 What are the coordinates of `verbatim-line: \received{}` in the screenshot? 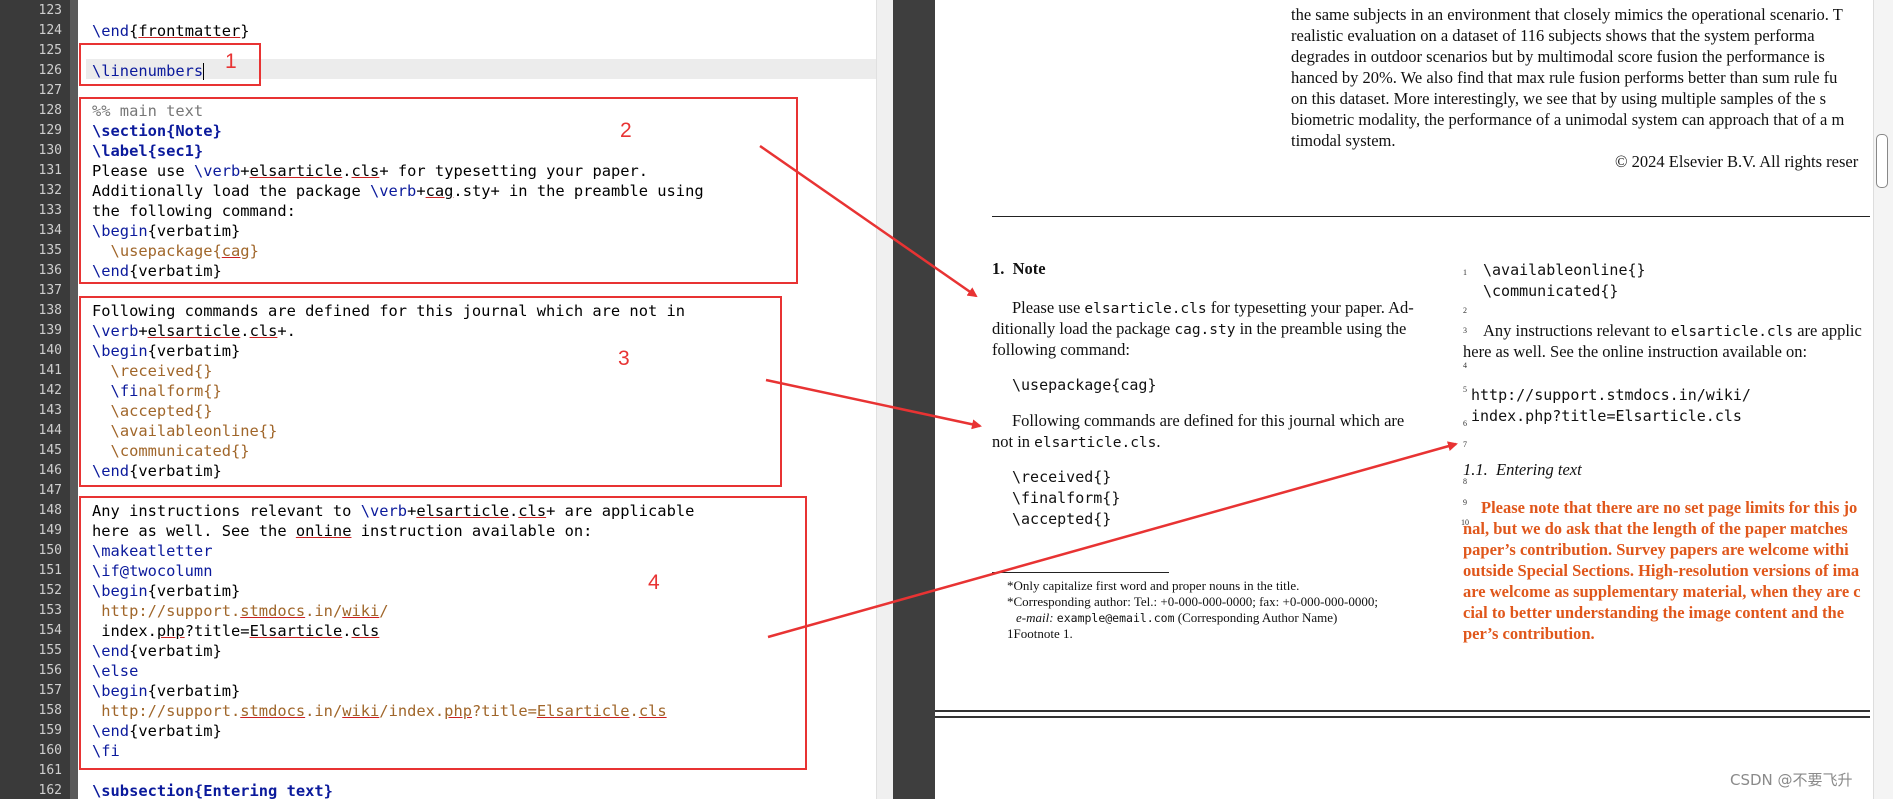 It's located at (1062, 477).